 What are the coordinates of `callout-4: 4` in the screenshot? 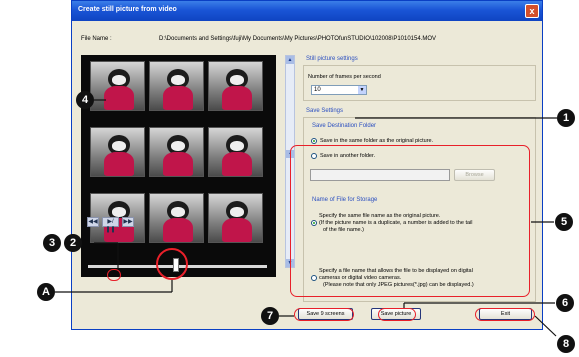 It's located at (85, 100).